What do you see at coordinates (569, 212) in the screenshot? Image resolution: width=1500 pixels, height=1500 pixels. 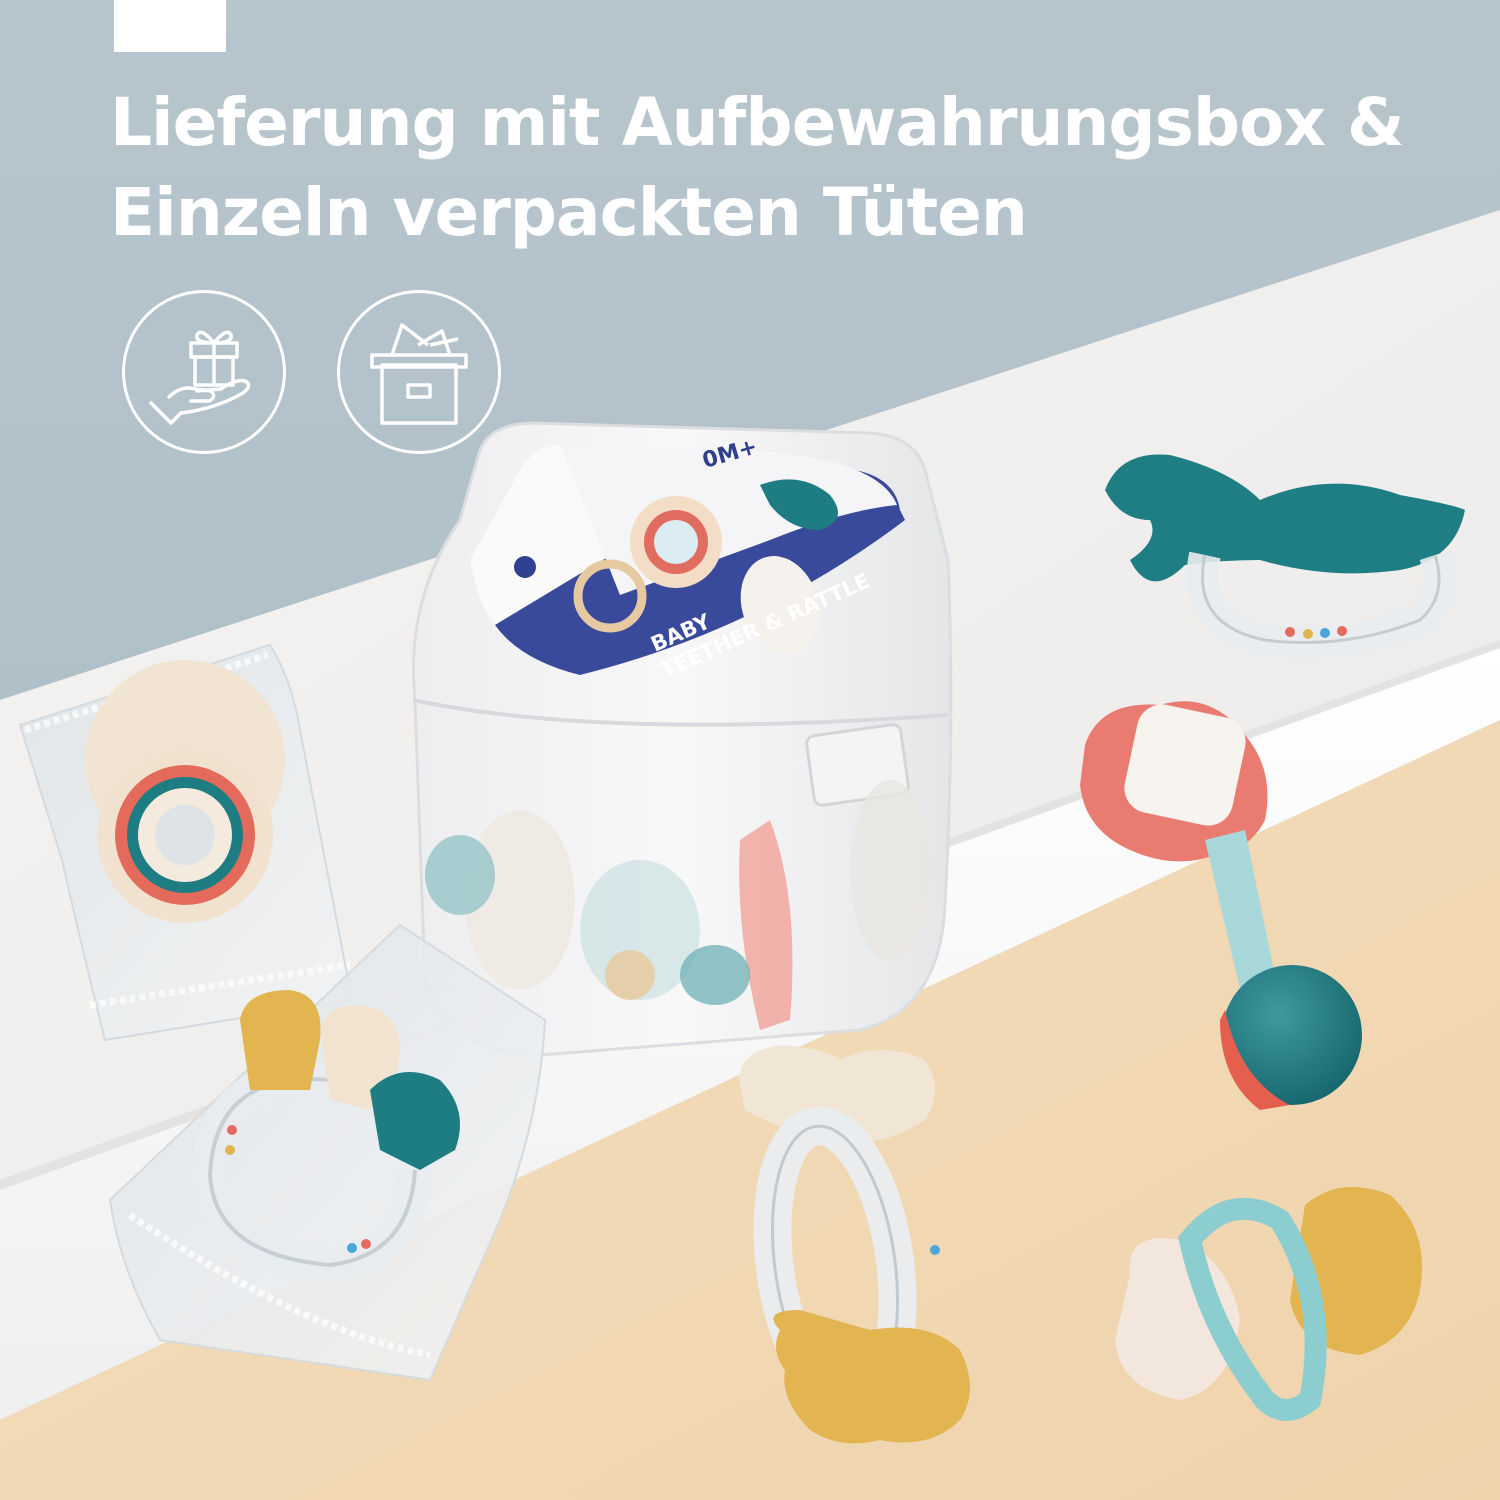 I see `headline-line-2: Einzeln verpackten Tüten` at bounding box center [569, 212].